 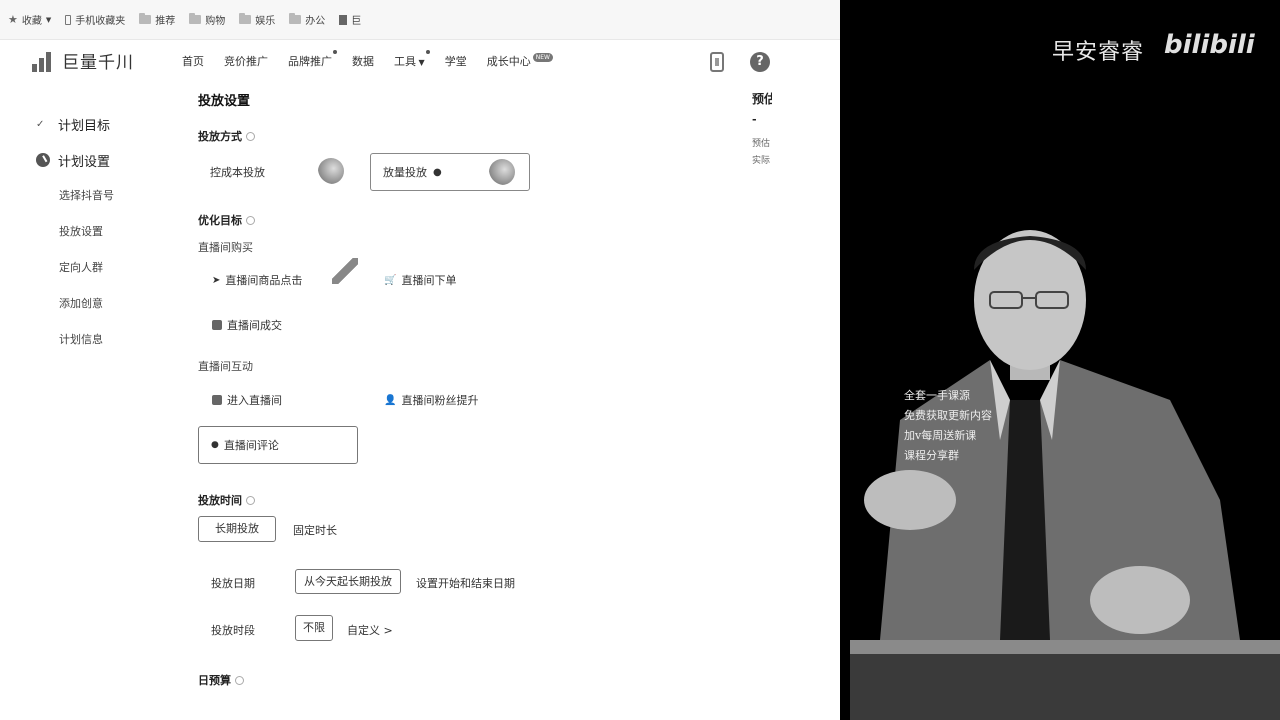 I want to click on sub-step-delivery: 投放设置, so click(x=75, y=232).